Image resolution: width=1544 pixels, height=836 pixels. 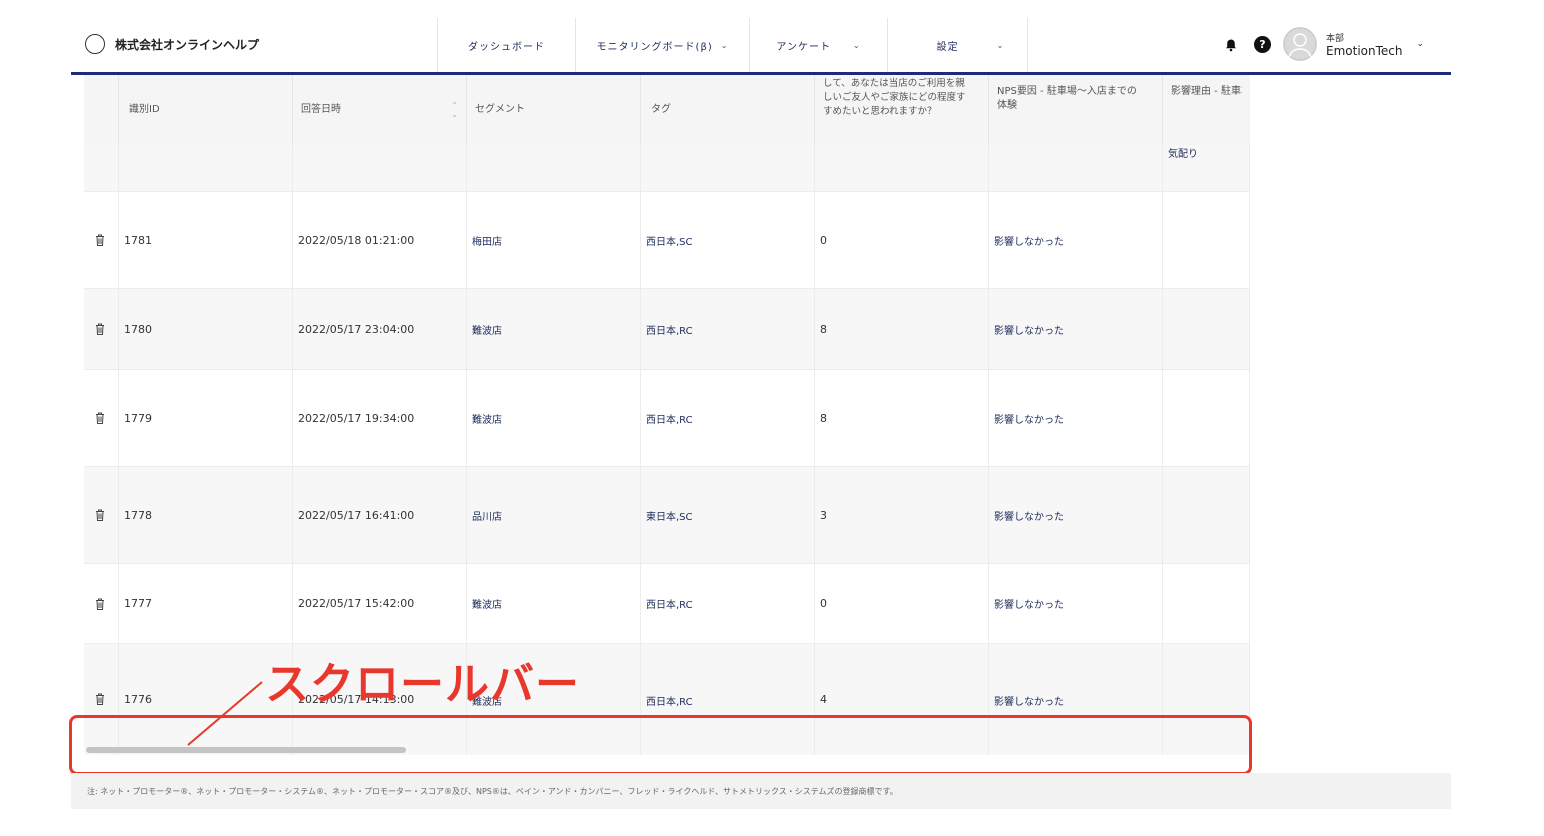 What do you see at coordinates (1231, 44) in the screenshot?
I see `bell-icon` at bounding box center [1231, 44].